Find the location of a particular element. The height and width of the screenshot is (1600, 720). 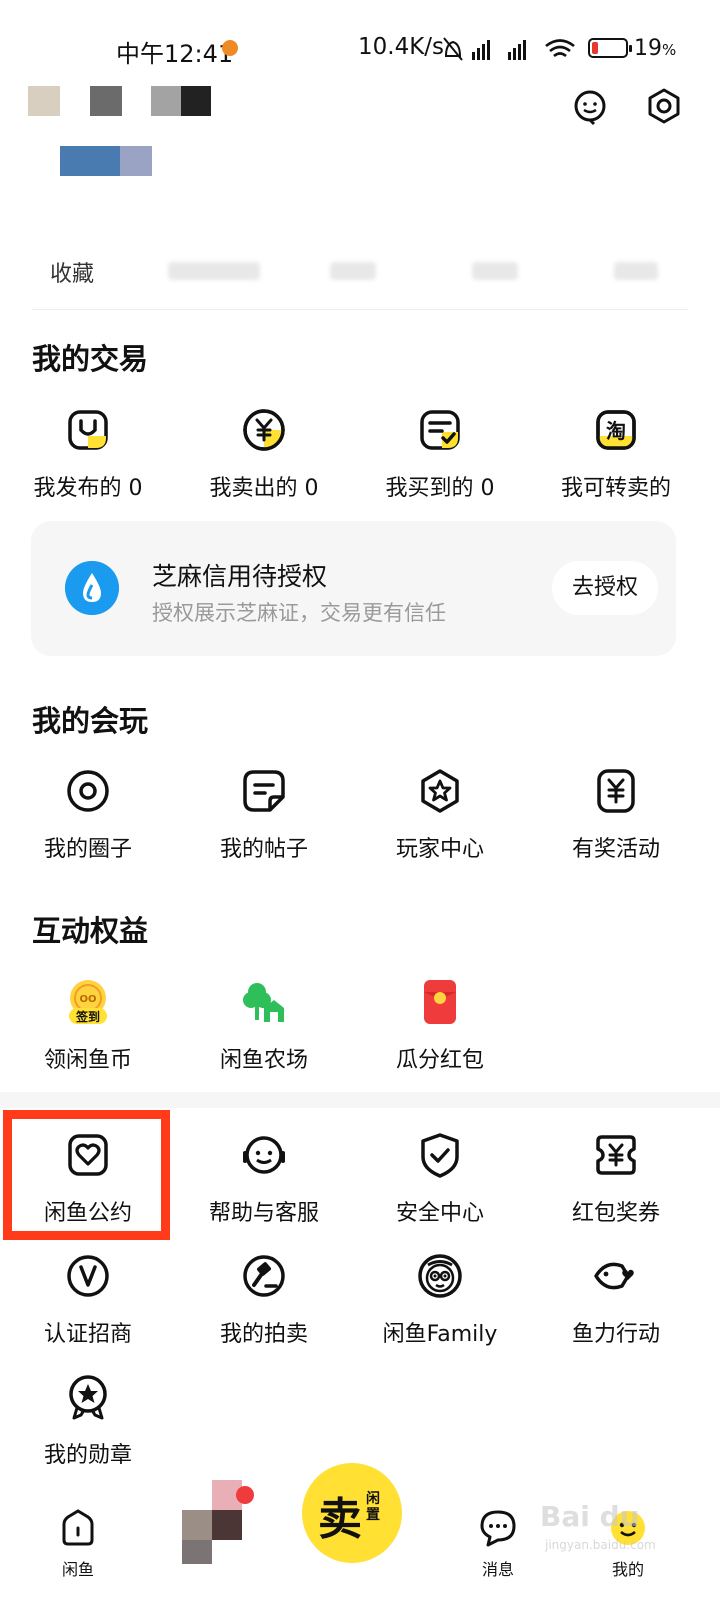

trade-published: 我发布的 0 is located at coordinates (88, 461).